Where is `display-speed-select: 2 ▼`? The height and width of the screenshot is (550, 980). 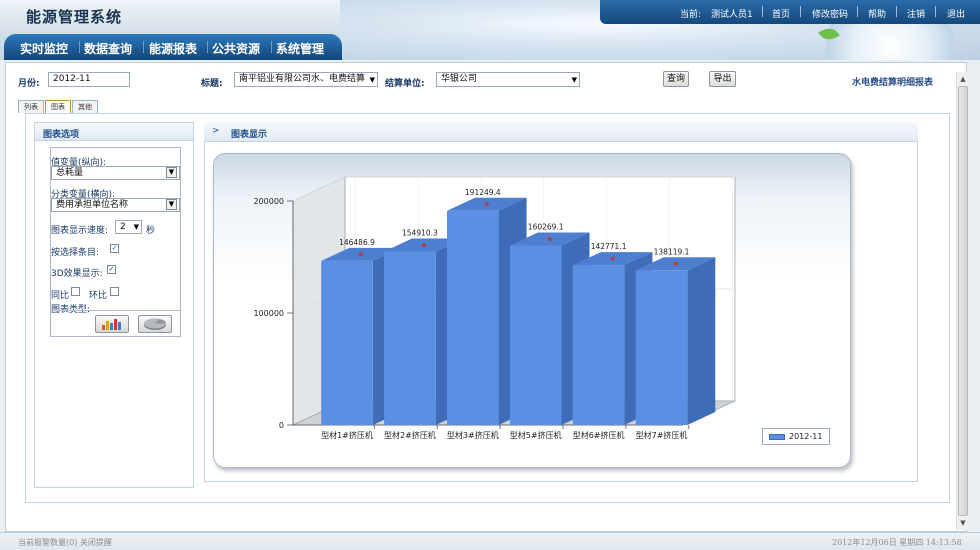 display-speed-select: 2 ▼ is located at coordinates (128, 227).